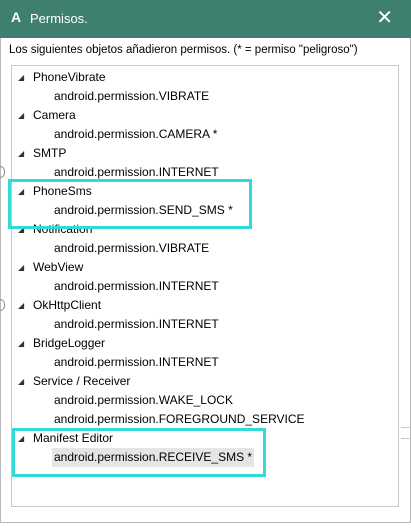 The image size is (411, 529). I want to click on tree-node-label: Manifest Editor, so click(73, 438).